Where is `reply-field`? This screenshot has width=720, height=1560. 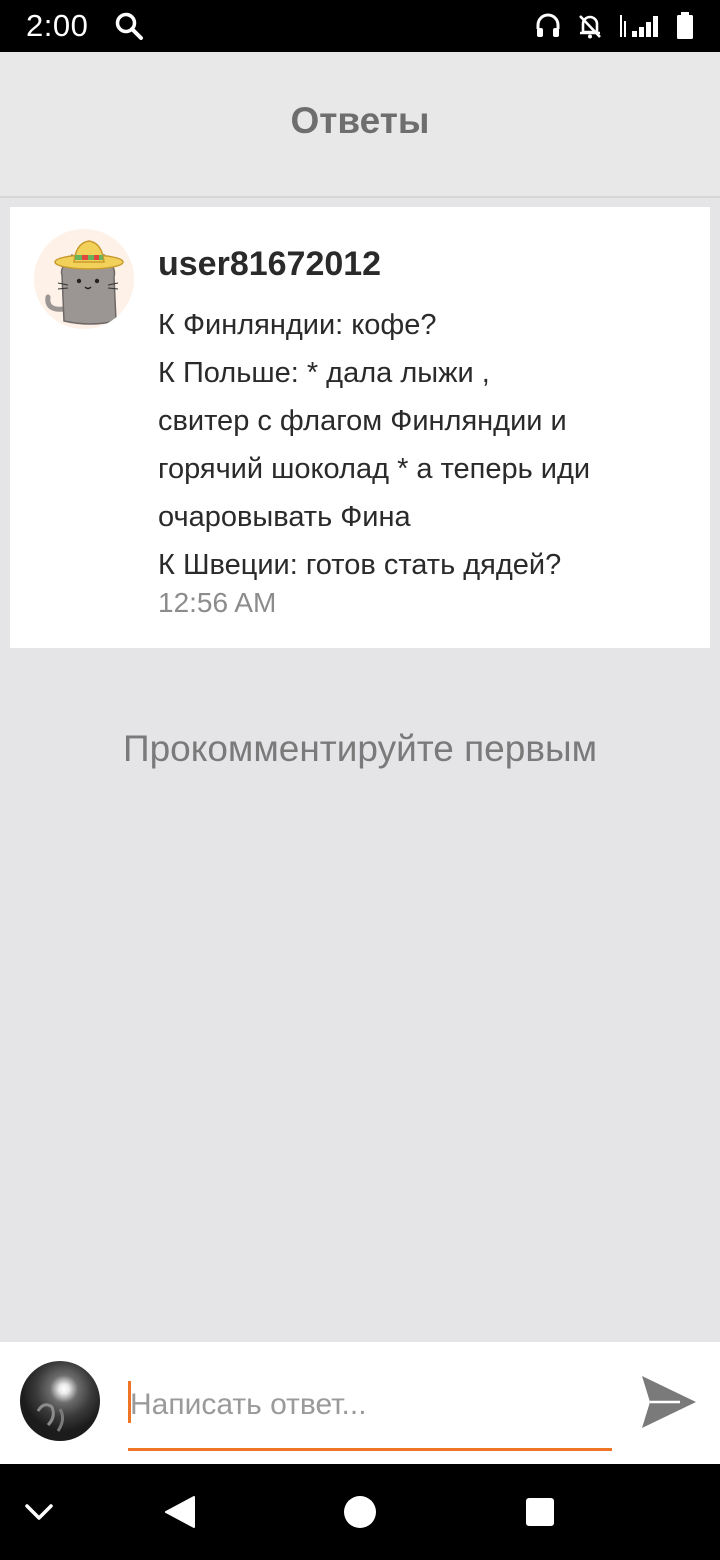
reply-field is located at coordinates (370, 1410).